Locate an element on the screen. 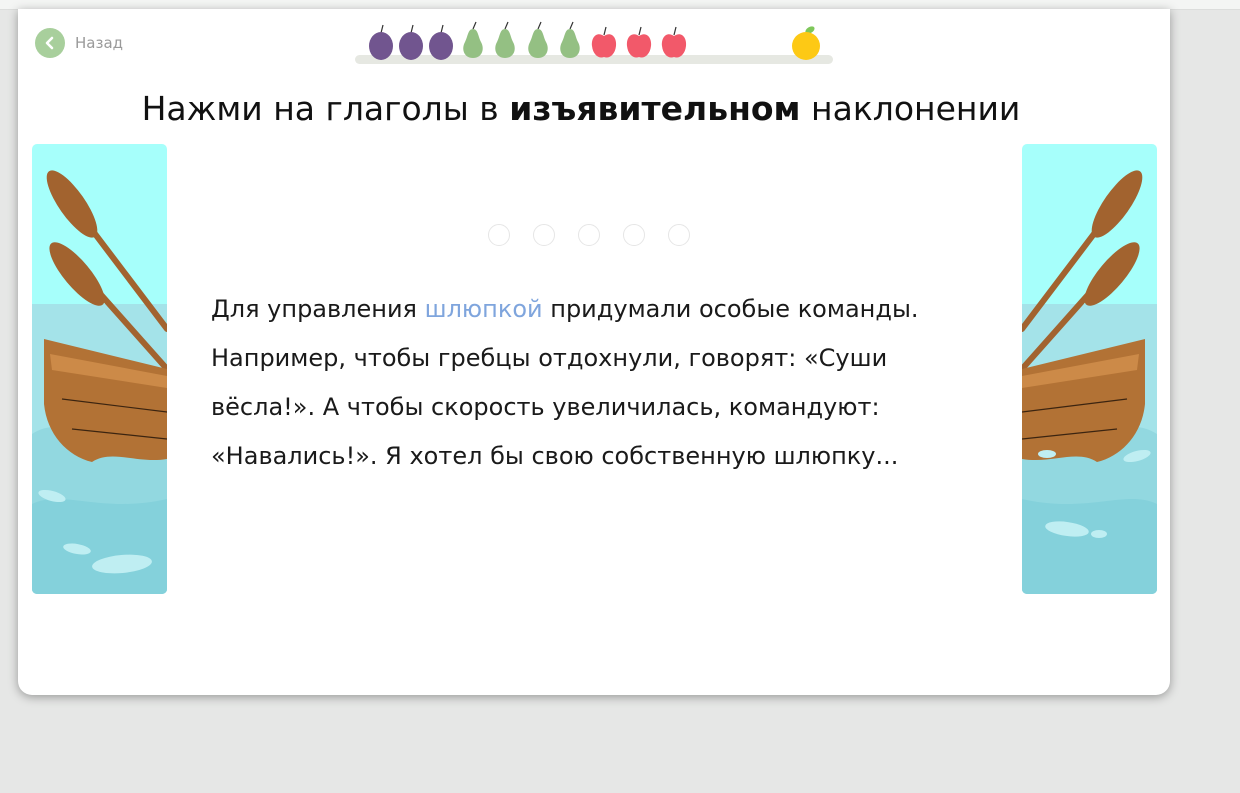 Image resolution: width=1240 pixels, height=793 pixels. word-token: придумали is located at coordinates (620, 309).